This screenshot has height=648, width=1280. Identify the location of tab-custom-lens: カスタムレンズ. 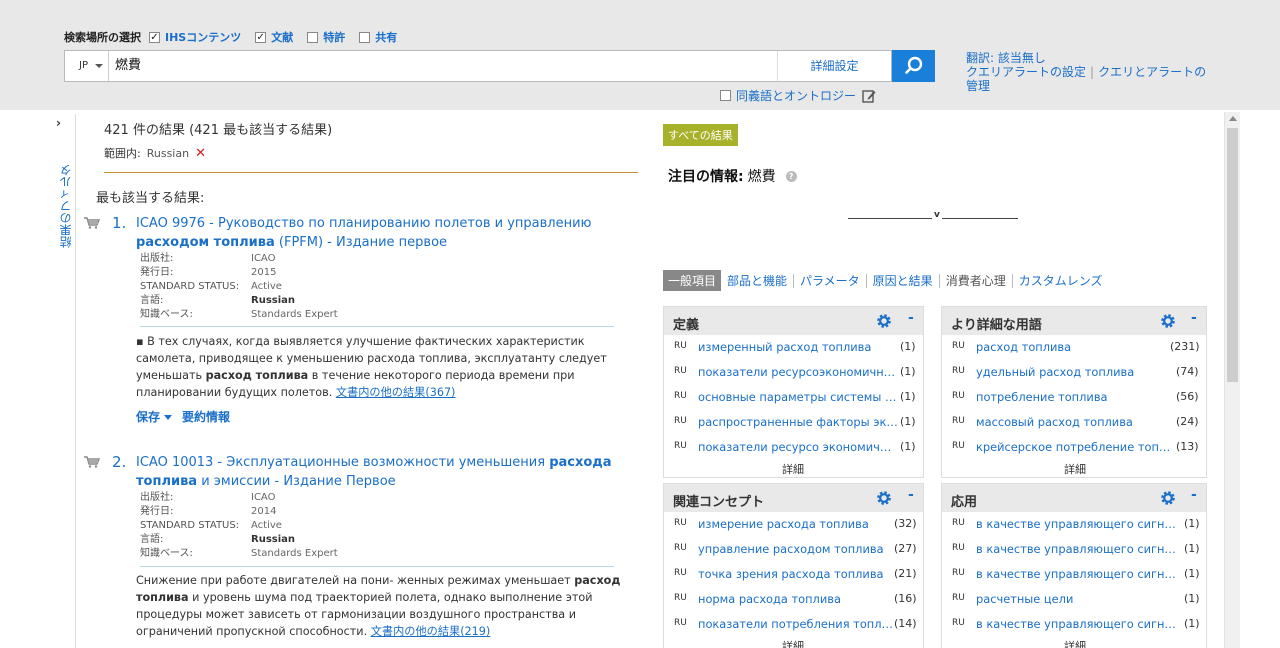
(1060, 280).